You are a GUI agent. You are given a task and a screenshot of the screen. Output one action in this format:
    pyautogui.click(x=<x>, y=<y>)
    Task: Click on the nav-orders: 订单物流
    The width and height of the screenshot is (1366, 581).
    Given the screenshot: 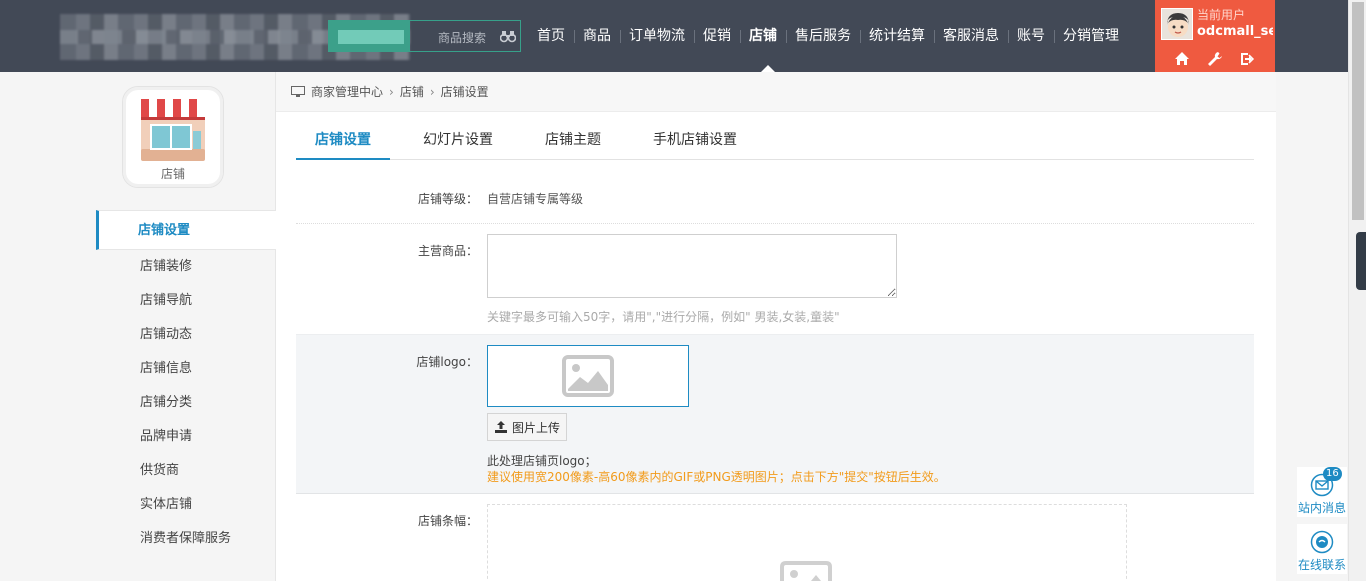 What is the action you would take?
    pyautogui.click(x=657, y=36)
    